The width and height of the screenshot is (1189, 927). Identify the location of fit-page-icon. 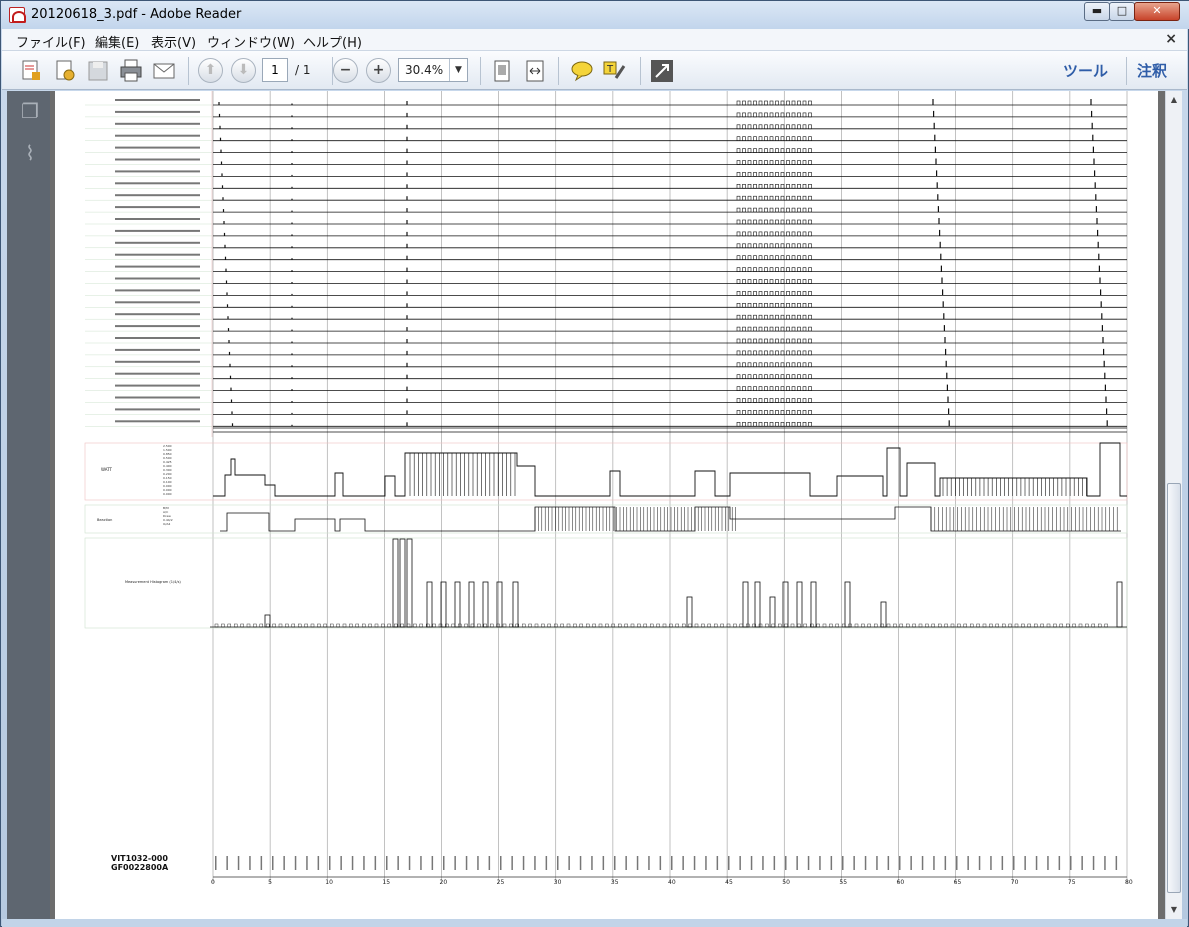
(502, 71).